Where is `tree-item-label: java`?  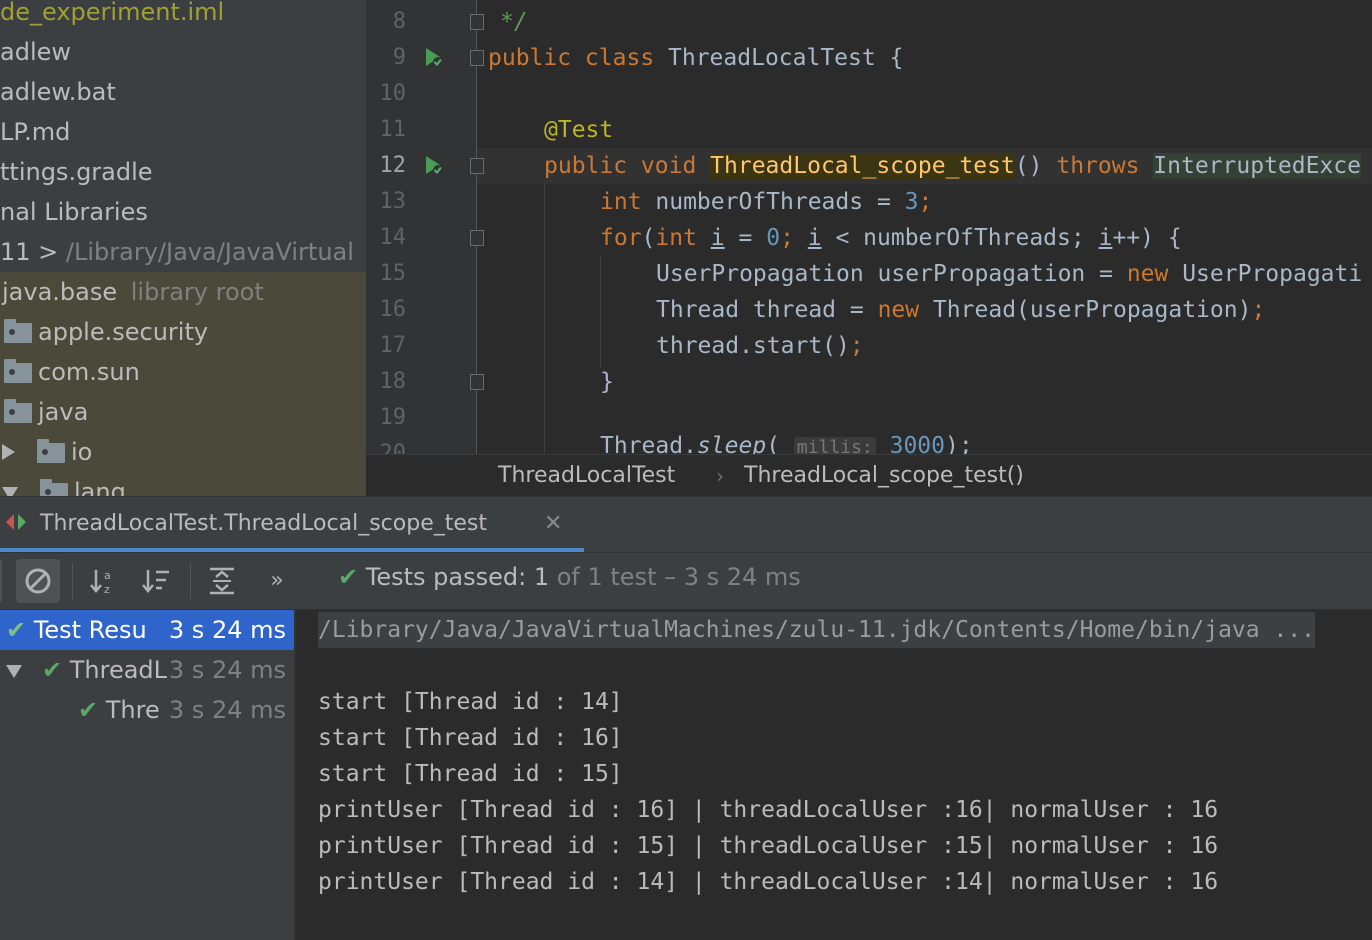
tree-item-label: java is located at coordinates (63, 412).